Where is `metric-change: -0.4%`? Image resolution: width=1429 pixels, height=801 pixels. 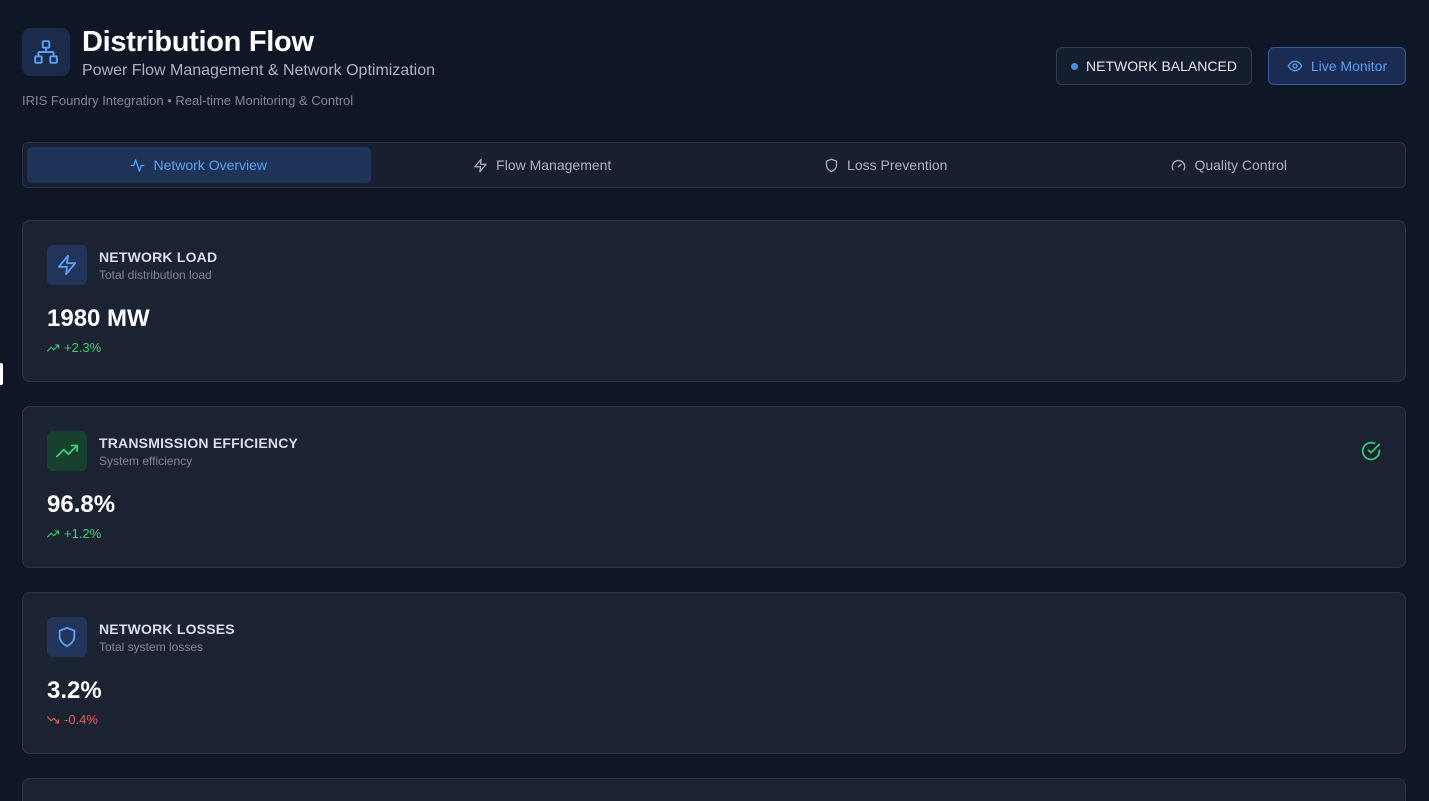
metric-change: -0.4% is located at coordinates (72, 719).